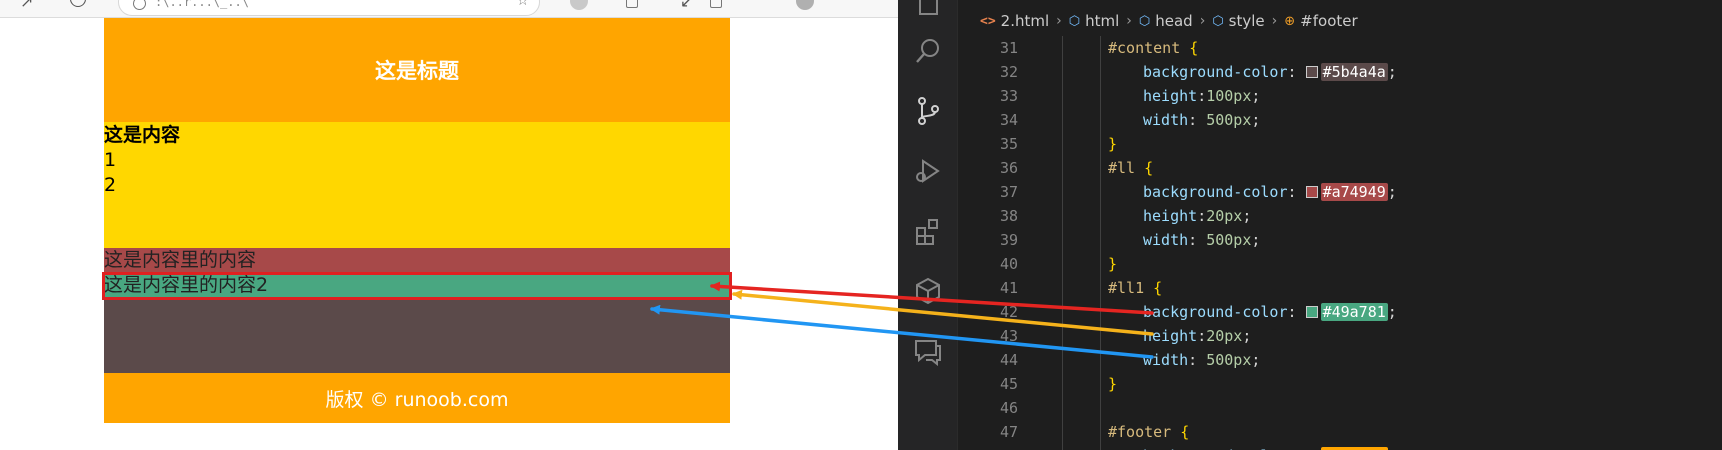  Describe the element at coordinates (928, 351) in the screenshot. I see `comments-icon` at that location.